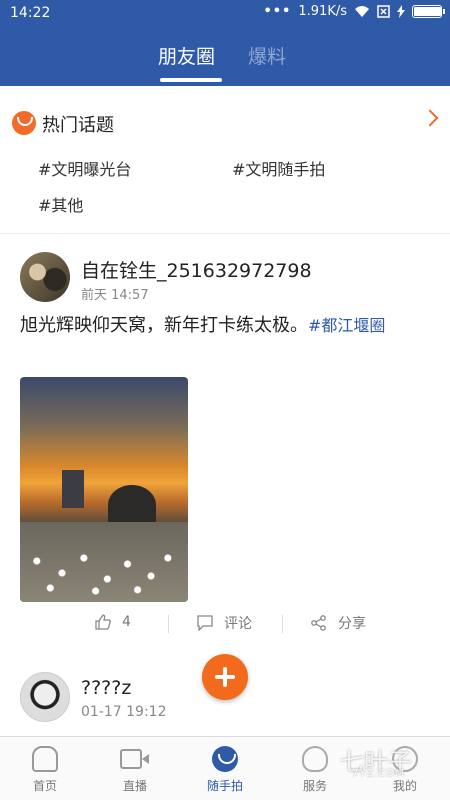 The image size is (450, 800). Describe the element at coordinates (383, 11) in the screenshot. I see `sim-icon` at that location.